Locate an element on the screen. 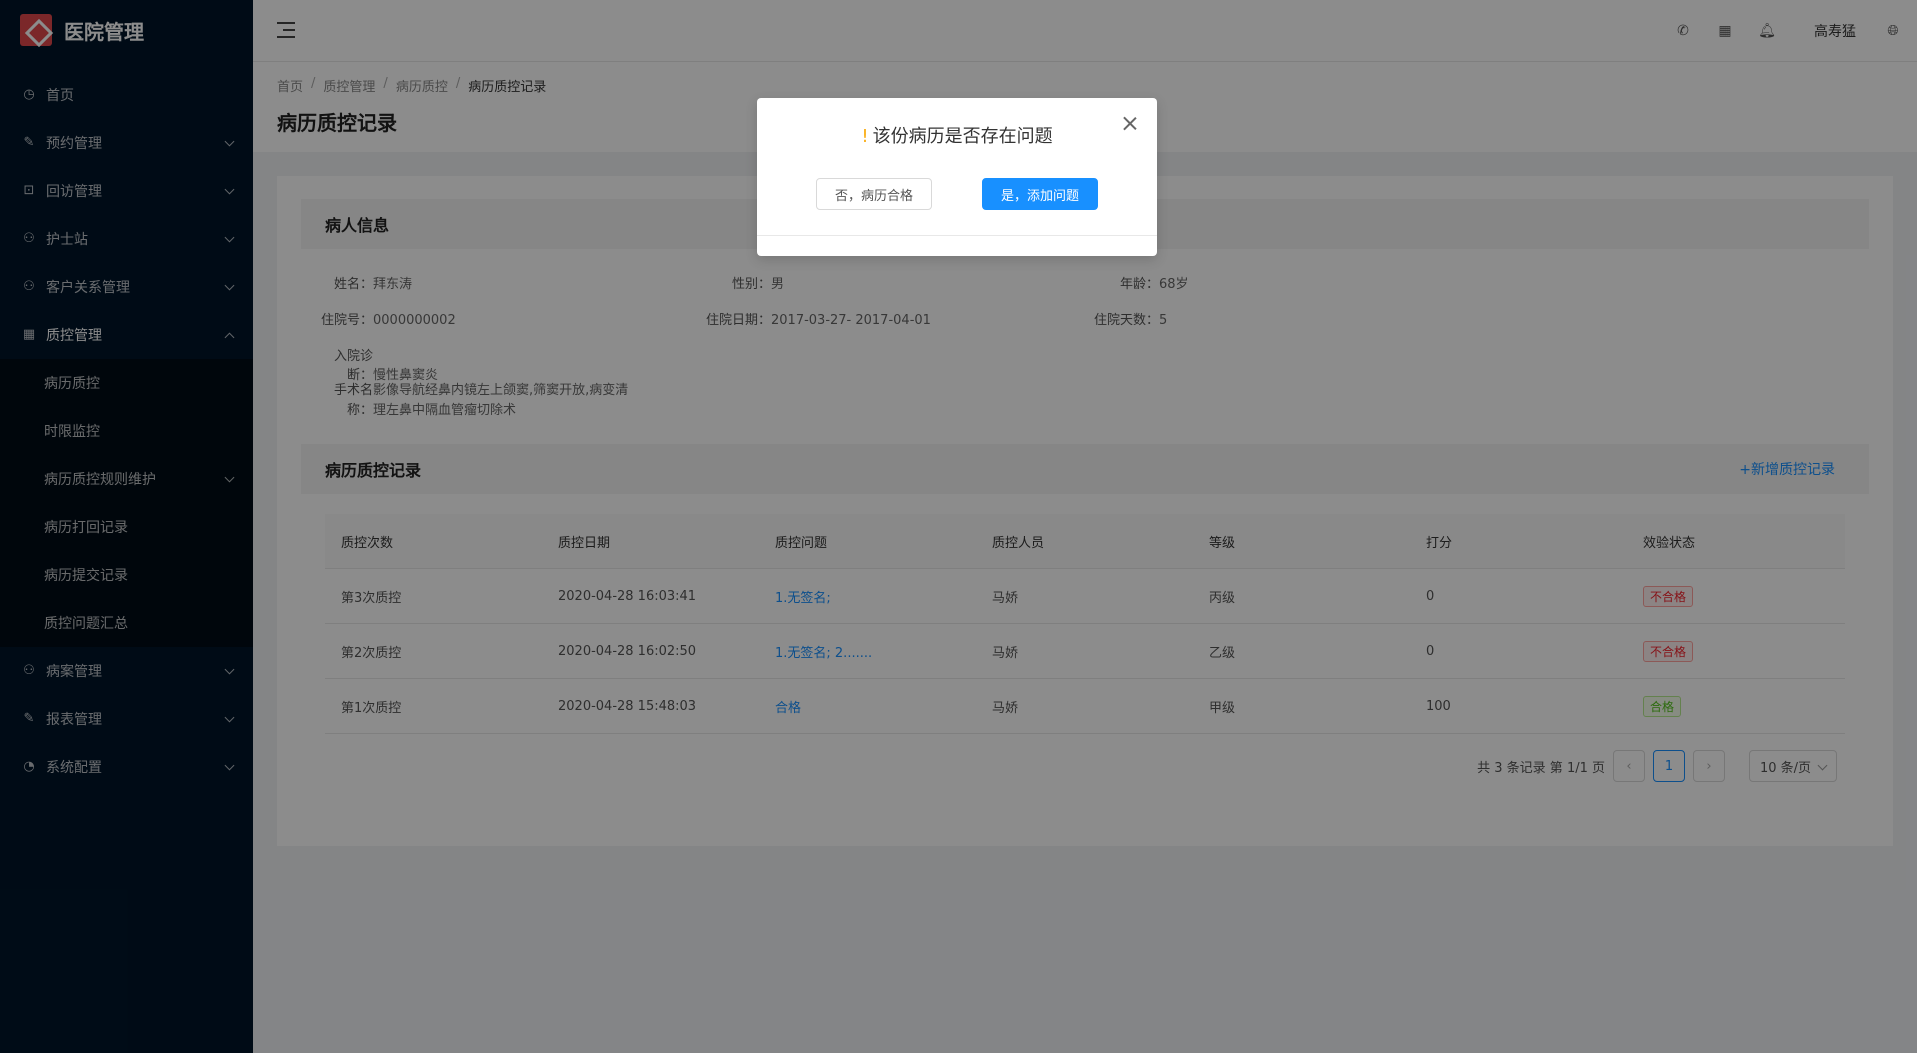 Image resolution: width=1917 pixels, height=1053 pixels. confirm-modal: ! 该份病历是否存在问题 否，病历合格 是，添加问题 is located at coordinates (957, 177).